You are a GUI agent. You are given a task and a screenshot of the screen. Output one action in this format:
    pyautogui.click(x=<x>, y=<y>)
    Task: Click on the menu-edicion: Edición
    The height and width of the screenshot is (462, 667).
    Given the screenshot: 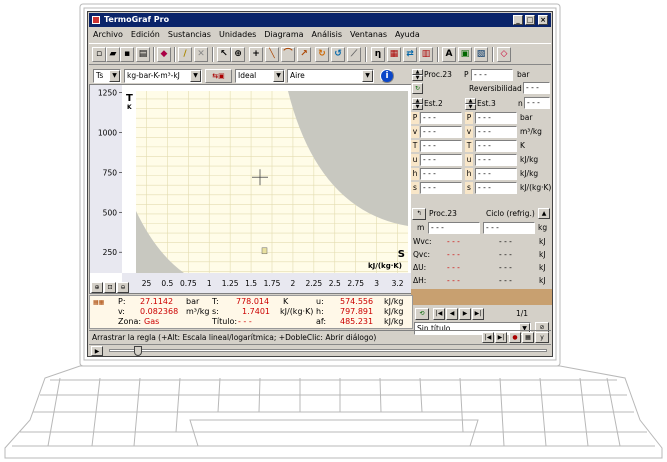 What is the action you would take?
    pyautogui.click(x=145, y=34)
    